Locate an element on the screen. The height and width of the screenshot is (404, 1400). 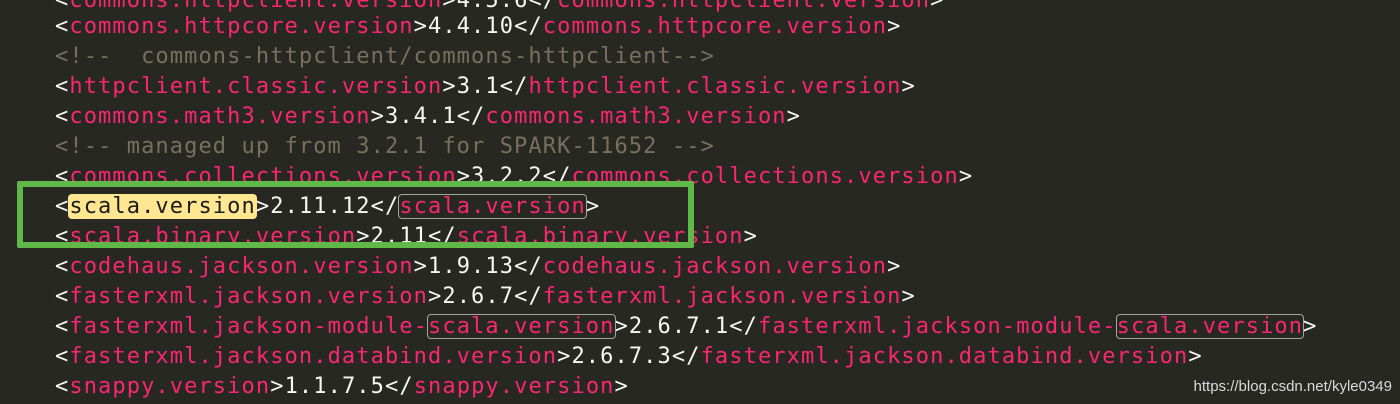
watermark: https://blog.csdn.net/kyle0349 is located at coordinates (1292, 386).